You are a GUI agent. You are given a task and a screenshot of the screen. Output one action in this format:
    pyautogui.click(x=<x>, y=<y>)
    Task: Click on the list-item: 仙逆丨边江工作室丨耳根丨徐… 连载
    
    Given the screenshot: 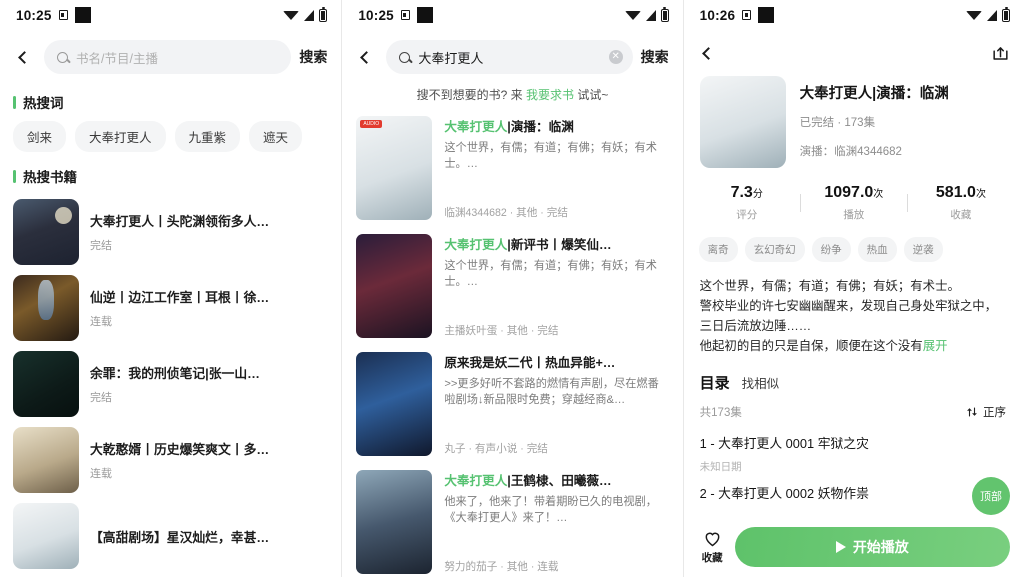 What is the action you would take?
    pyautogui.click(x=170, y=308)
    